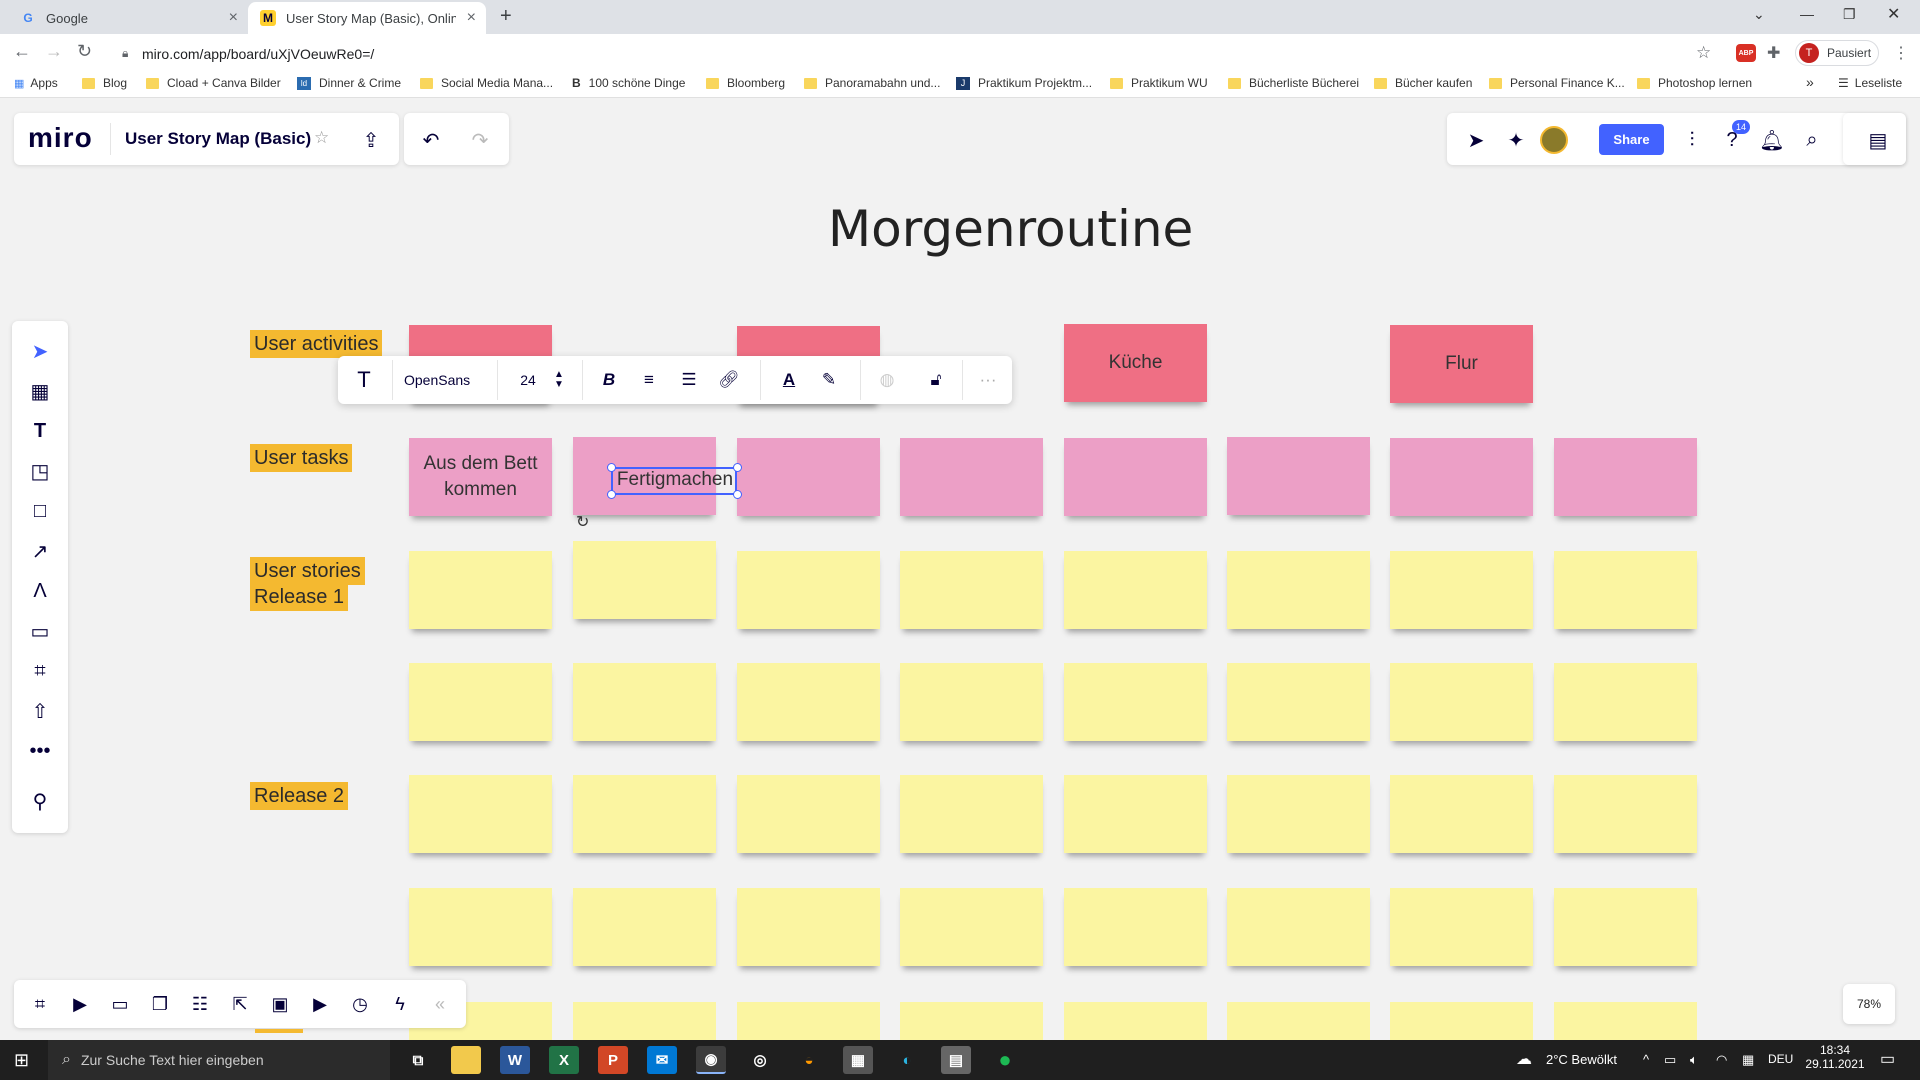  What do you see at coordinates (1554, 140) in the screenshot?
I see `avatar` at bounding box center [1554, 140].